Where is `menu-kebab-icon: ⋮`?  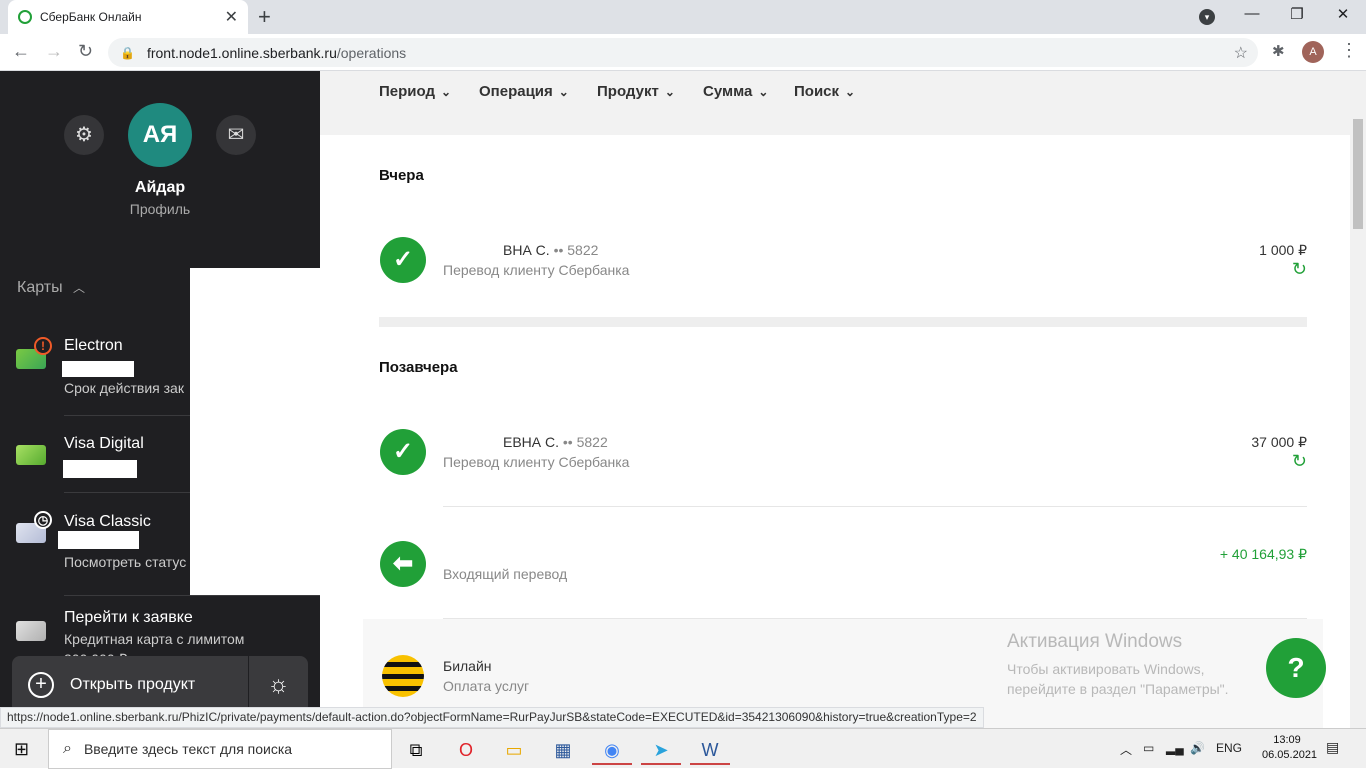 menu-kebab-icon: ⋮ is located at coordinates (1349, 50).